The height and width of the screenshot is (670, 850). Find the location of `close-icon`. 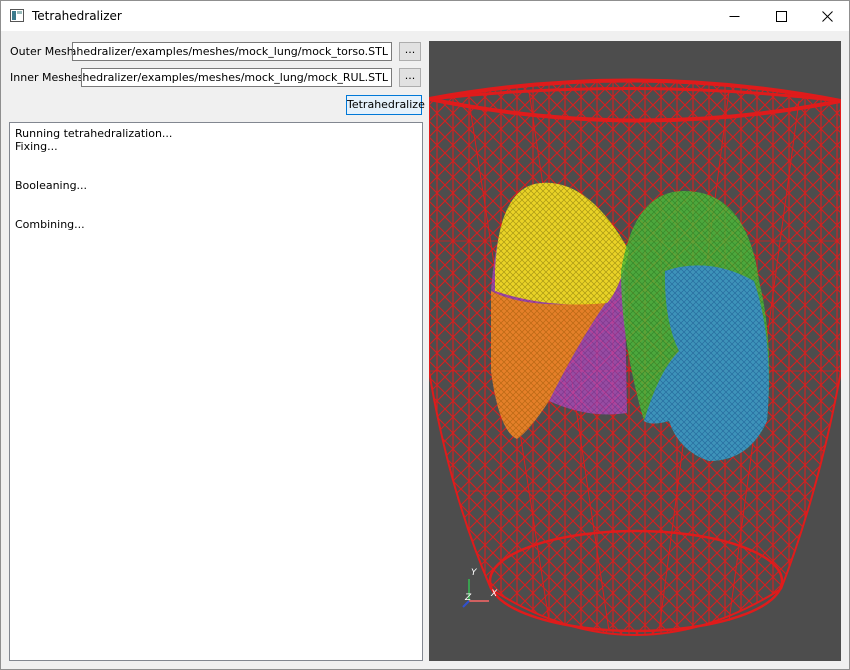

close-icon is located at coordinates (827, 16).